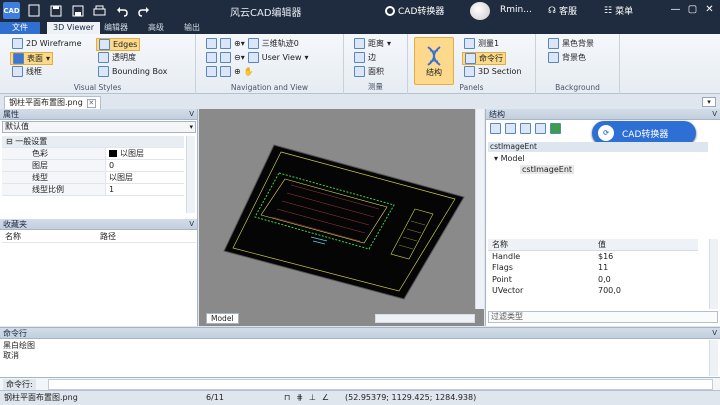  What do you see at coordinates (618, 11) in the screenshot?
I see `menu-button: ☷ 菜单` at bounding box center [618, 11].